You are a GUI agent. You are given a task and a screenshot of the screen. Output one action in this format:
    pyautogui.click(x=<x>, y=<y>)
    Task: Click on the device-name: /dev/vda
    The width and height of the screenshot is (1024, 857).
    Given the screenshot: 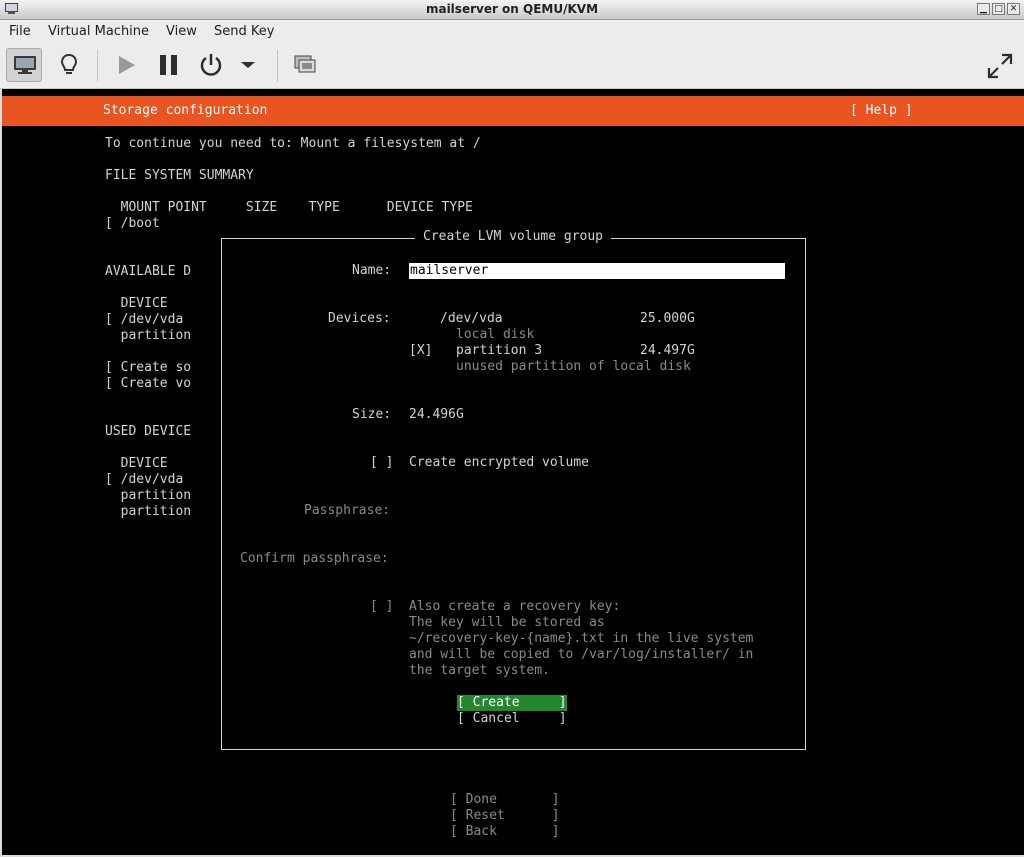 What is the action you would take?
    pyautogui.click(x=471, y=318)
    